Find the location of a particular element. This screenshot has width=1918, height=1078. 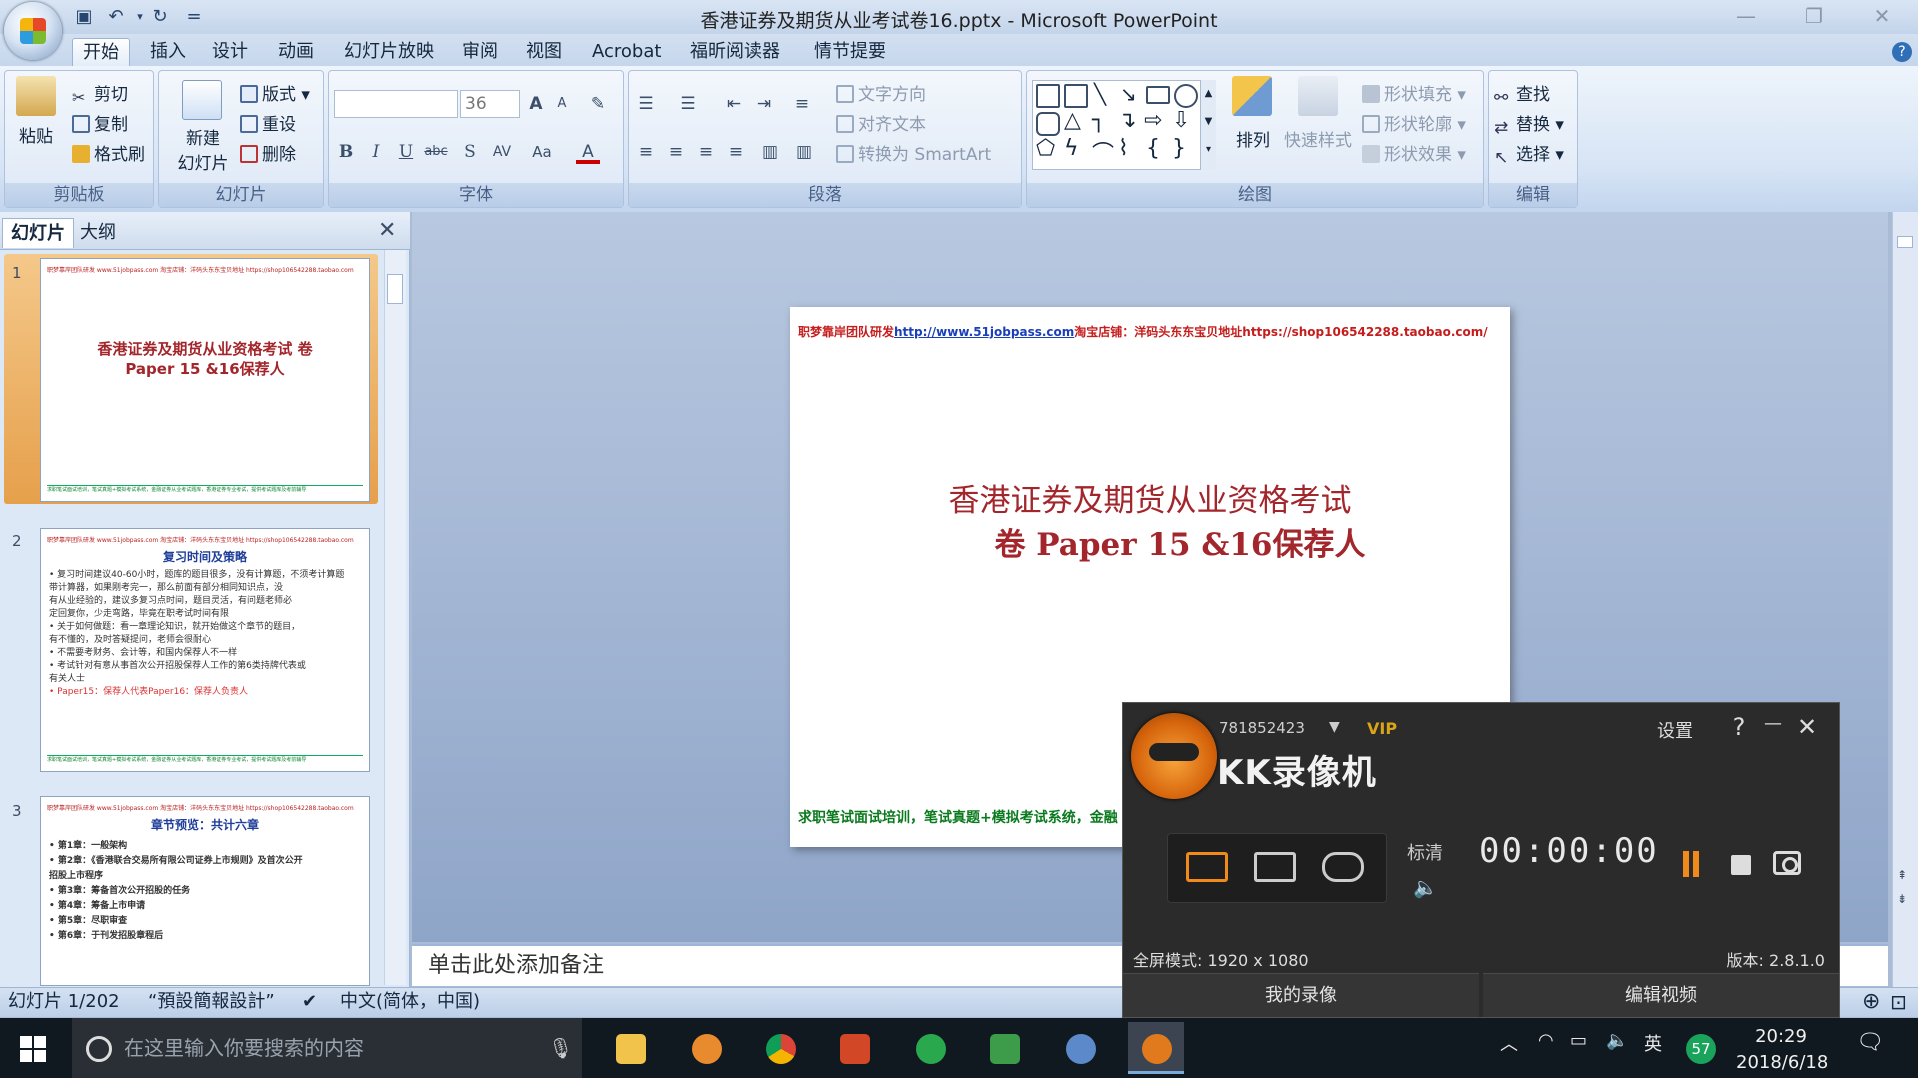

layout-button: 版式 ▾ is located at coordinates (275, 92).